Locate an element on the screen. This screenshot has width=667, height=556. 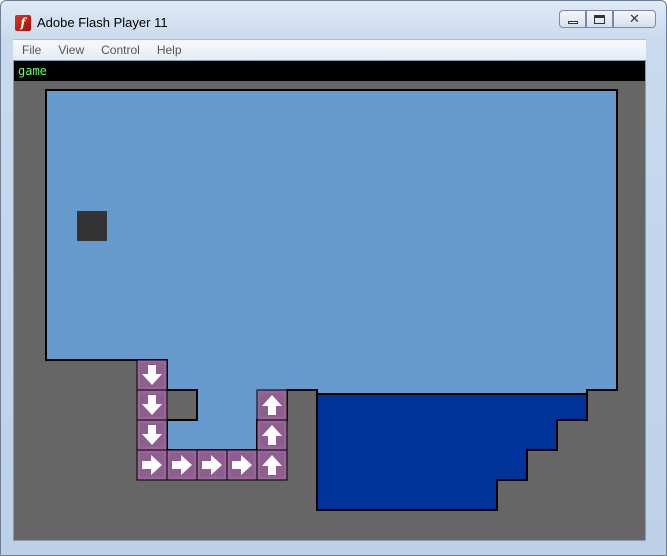
menu-help: Help is located at coordinates (169, 50).